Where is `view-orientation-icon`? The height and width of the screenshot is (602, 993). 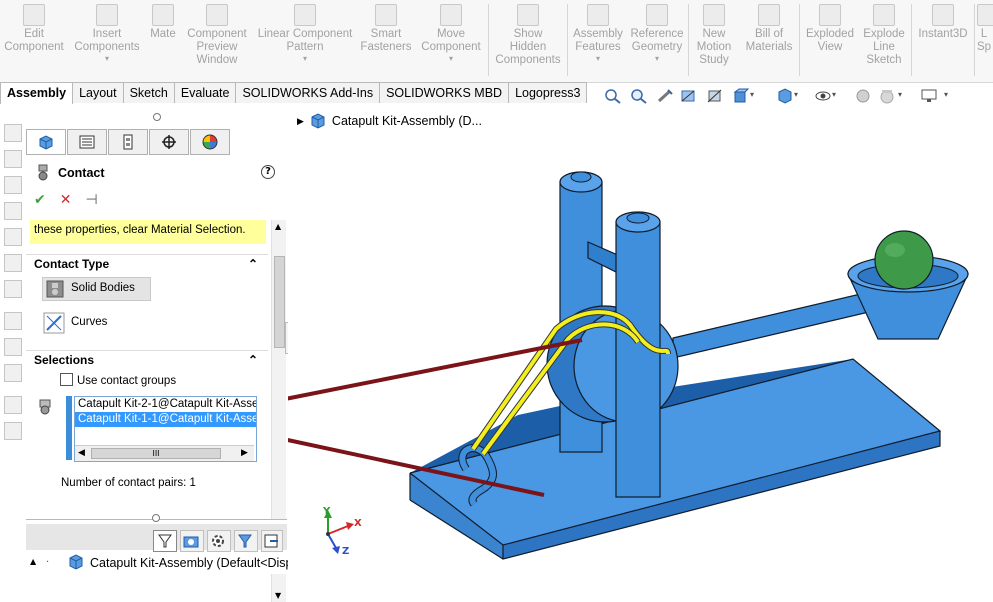 view-orientation-icon is located at coordinates (741, 96).